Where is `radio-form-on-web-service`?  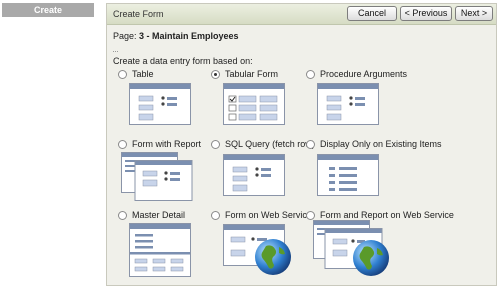
radio-form-on-web-service is located at coordinates (215, 215).